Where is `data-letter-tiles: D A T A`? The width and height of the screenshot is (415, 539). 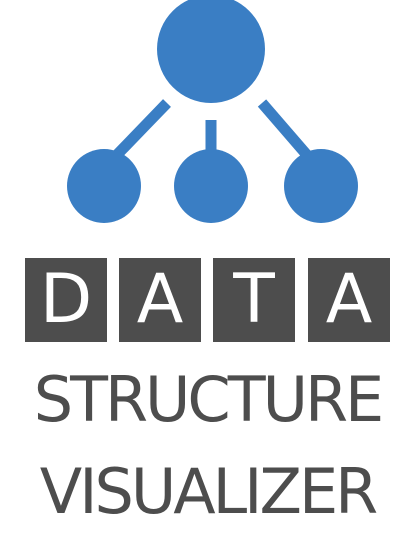 data-letter-tiles: D A T A is located at coordinates (207, 300).